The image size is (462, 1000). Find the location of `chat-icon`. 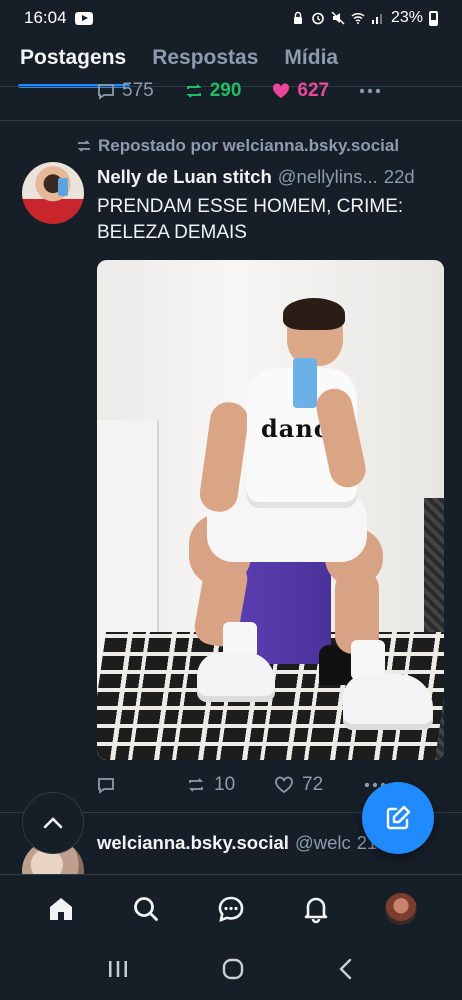

chat-icon is located at coordinates (231, 909).